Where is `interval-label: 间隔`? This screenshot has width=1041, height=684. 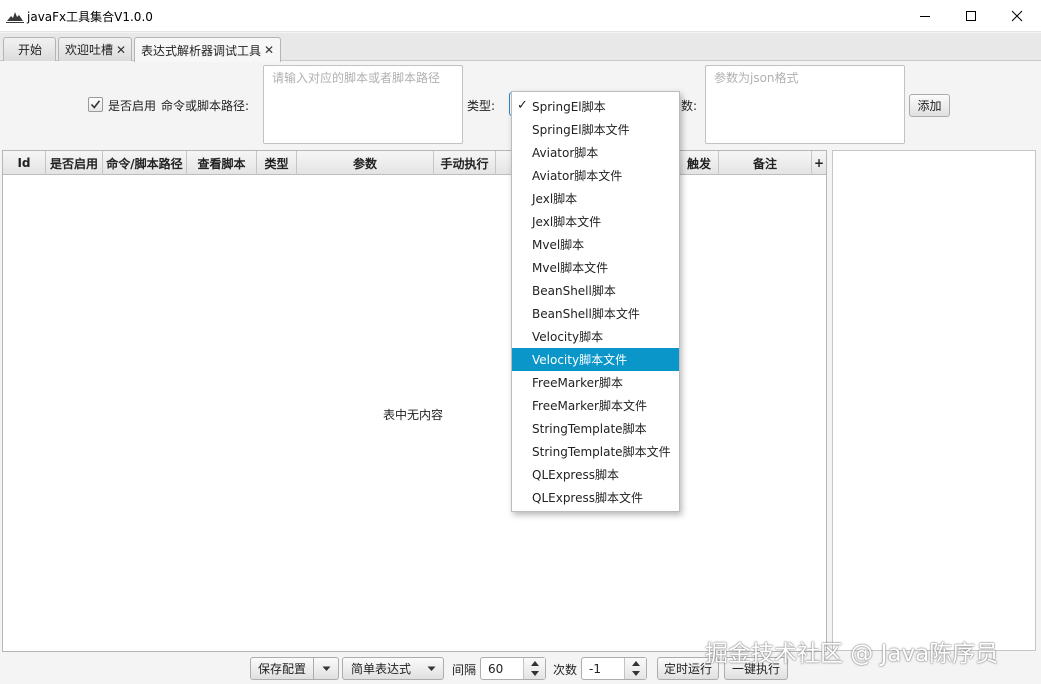
interval-label: 间隔 is located at coordinates (464, 670).